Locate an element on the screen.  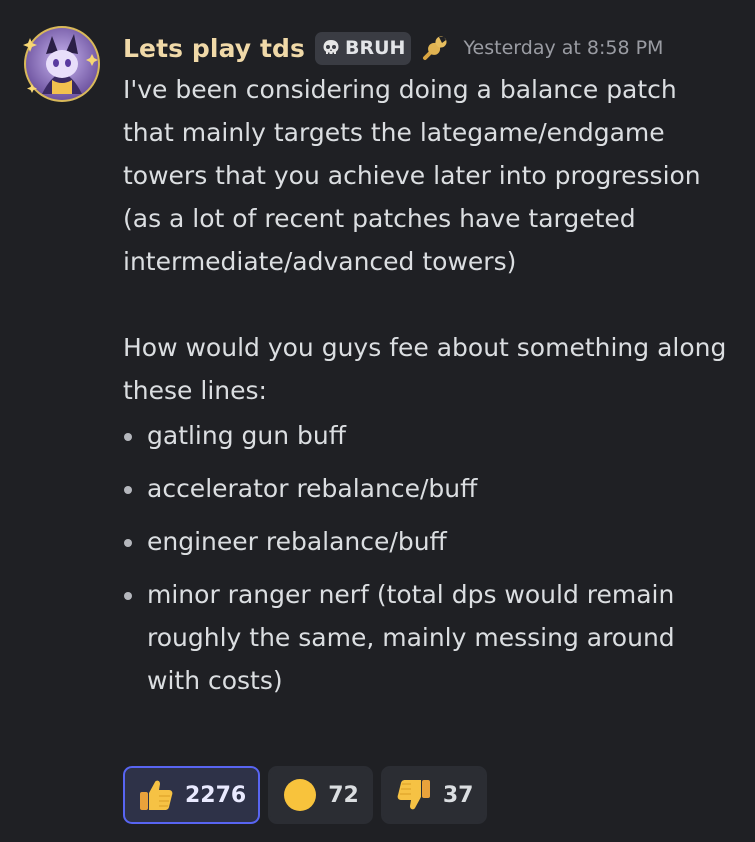
thumbs-down-icon is located at coordinates (414, 795).